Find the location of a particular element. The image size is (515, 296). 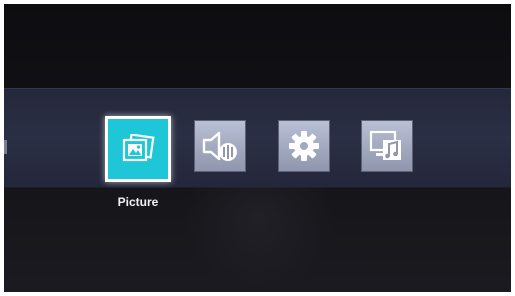

menu-item-settings is located at coordinates (304, 146).